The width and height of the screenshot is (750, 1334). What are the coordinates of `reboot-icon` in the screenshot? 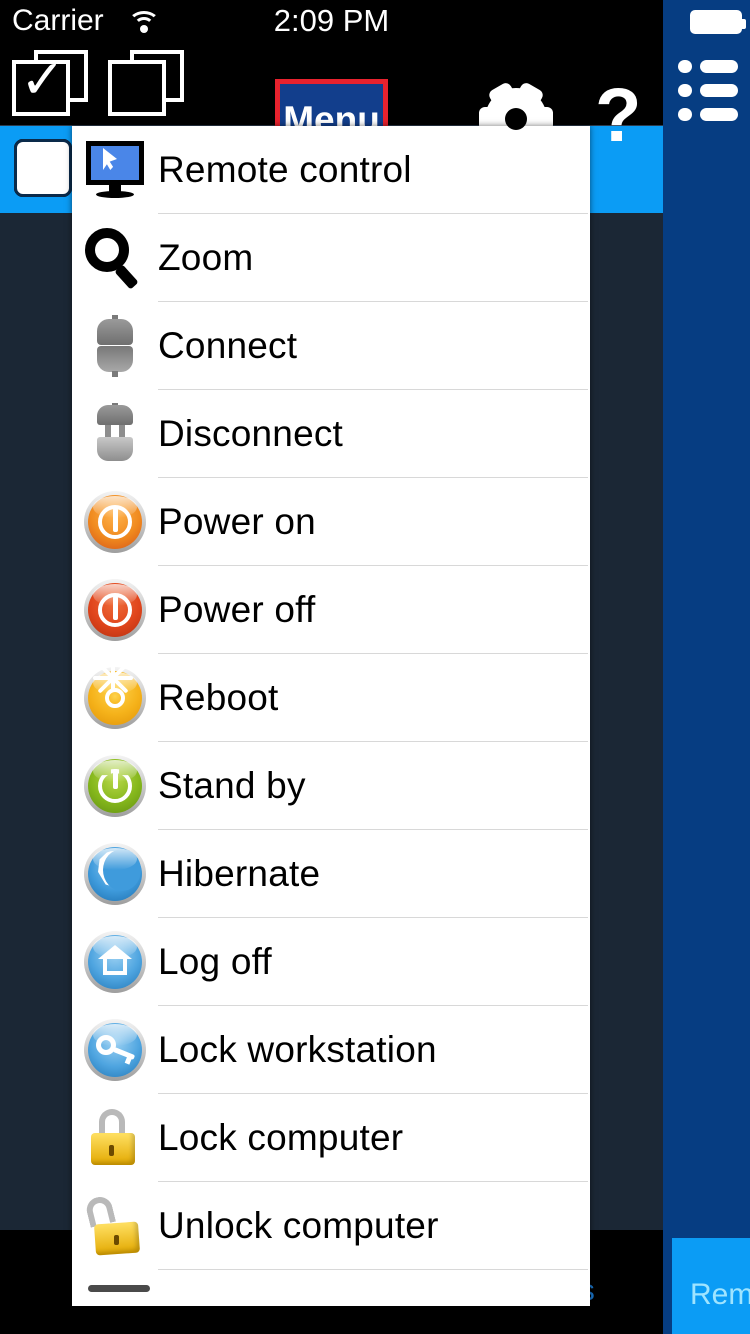 It's located at (115, 698).